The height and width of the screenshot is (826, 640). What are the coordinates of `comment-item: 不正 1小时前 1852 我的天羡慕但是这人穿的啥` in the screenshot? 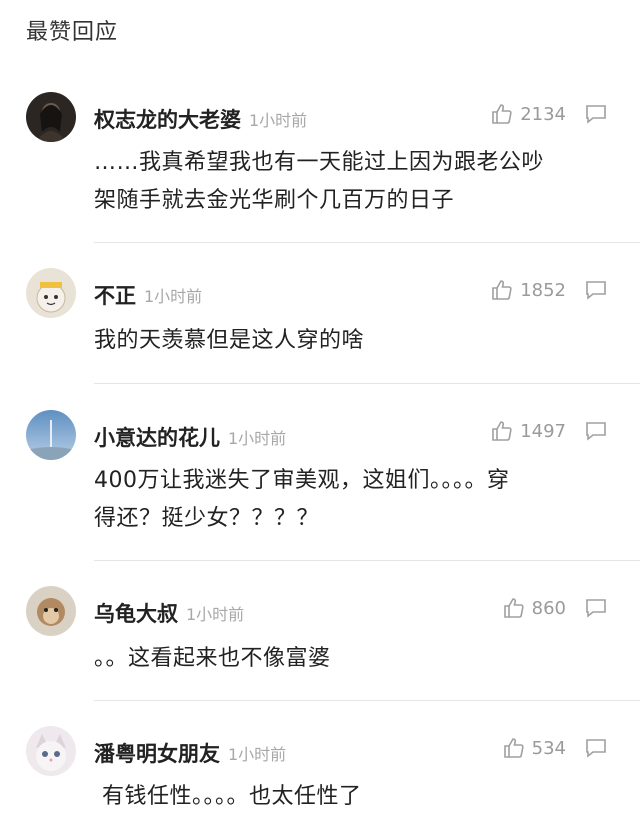 It's located at (320, 327).